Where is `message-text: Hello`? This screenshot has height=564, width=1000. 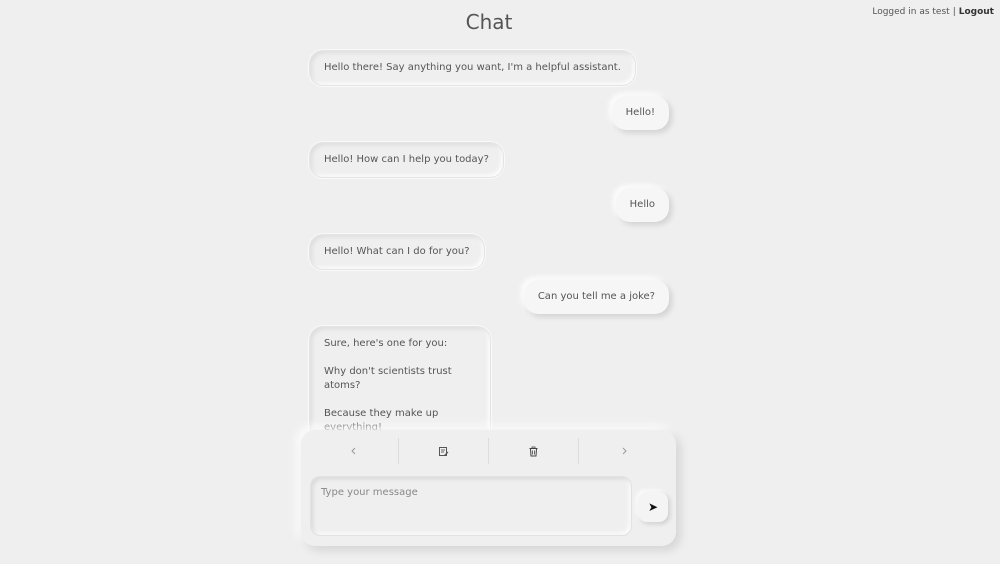
message-text: Hello is located at coordinates (642, 204).